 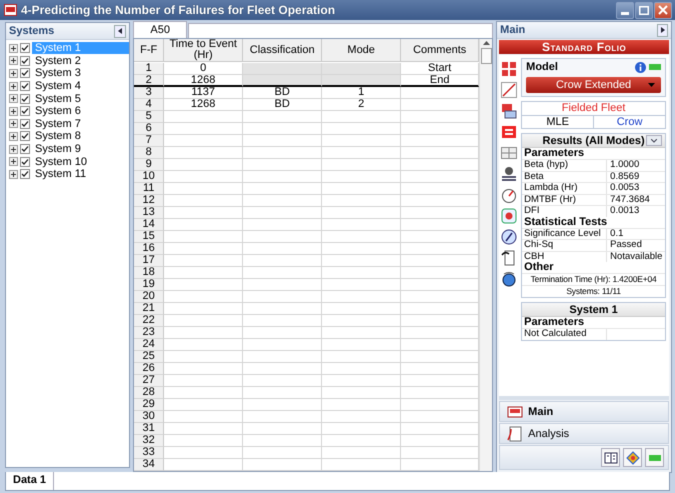 I want to click on book-icon, so click(x=611, y=457).